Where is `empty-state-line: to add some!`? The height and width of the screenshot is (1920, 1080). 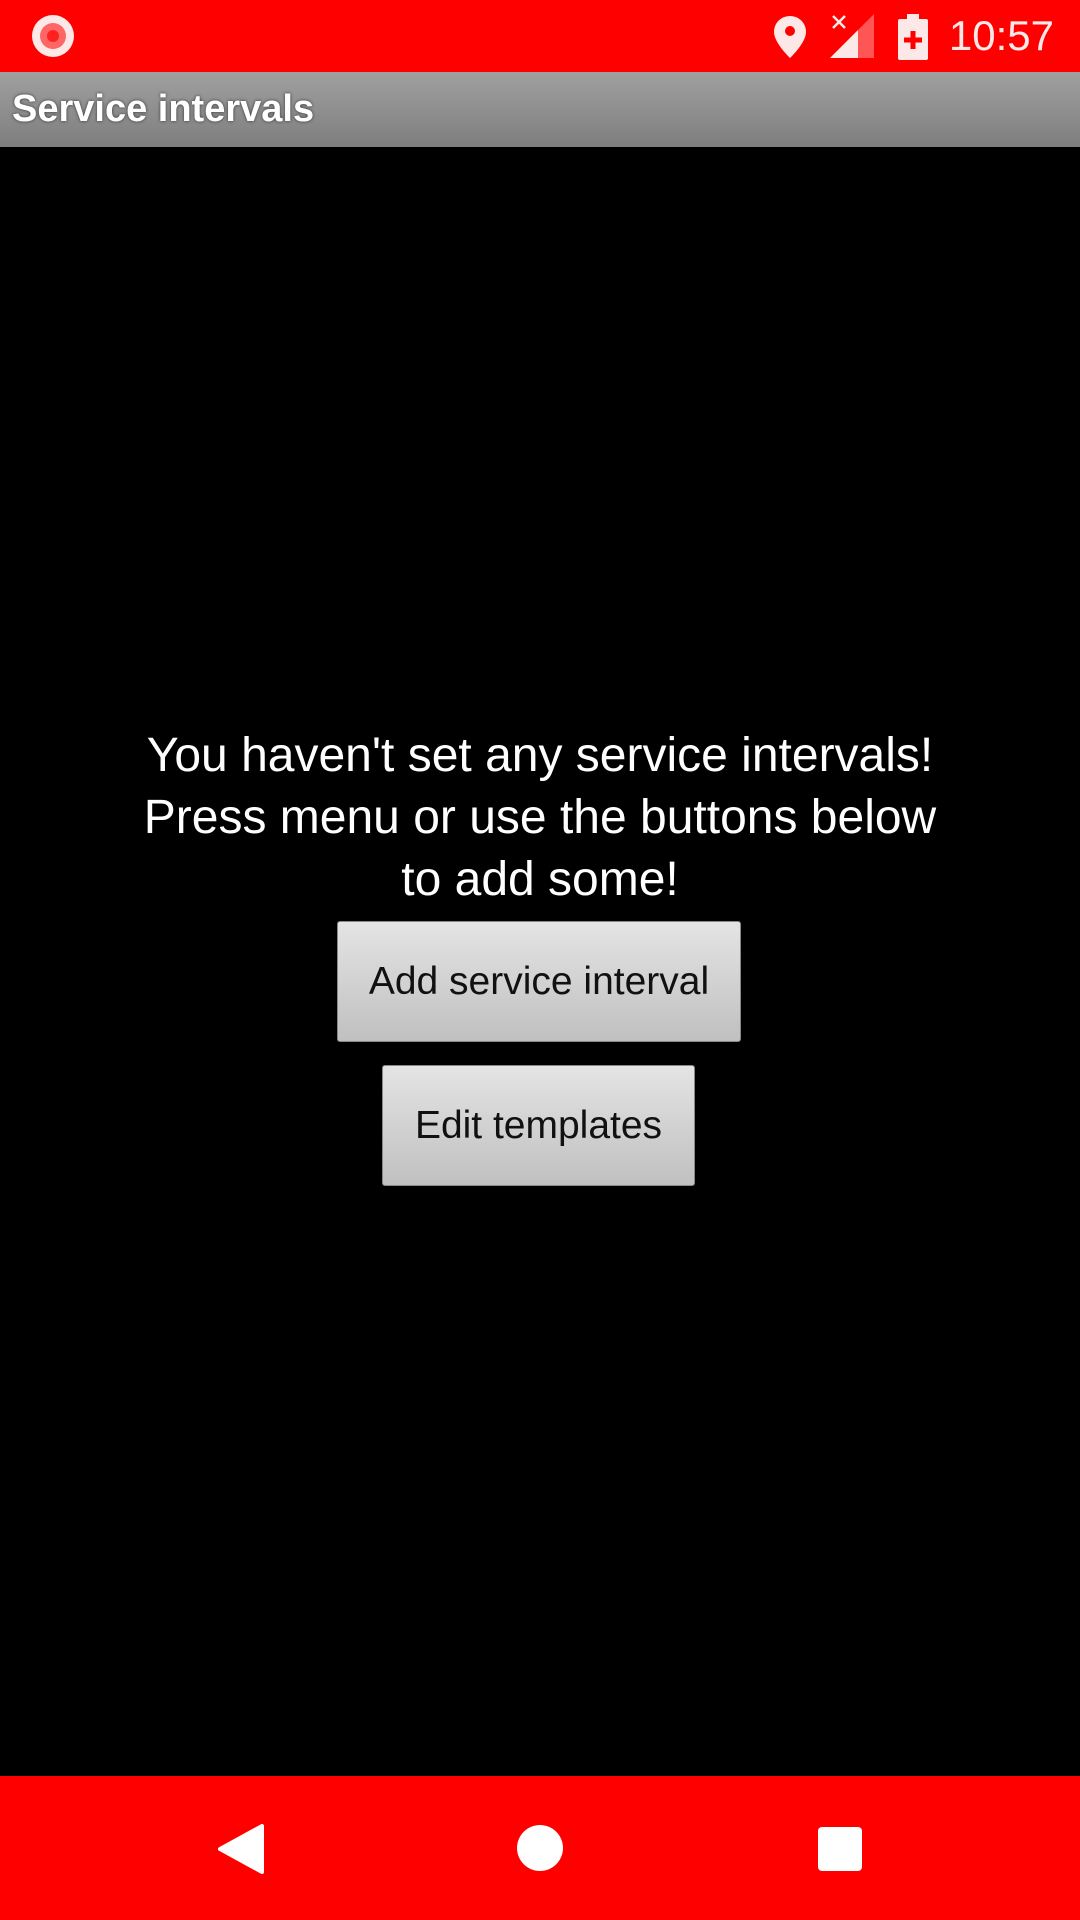 empty-state-line: to add some! is located at coordinates (540, 879).